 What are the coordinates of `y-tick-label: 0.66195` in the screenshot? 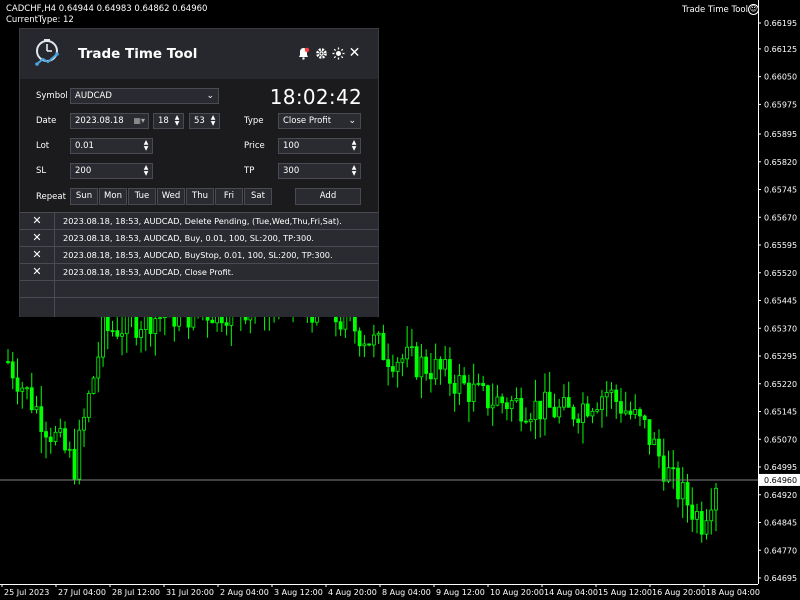 It's located at (780, 23).